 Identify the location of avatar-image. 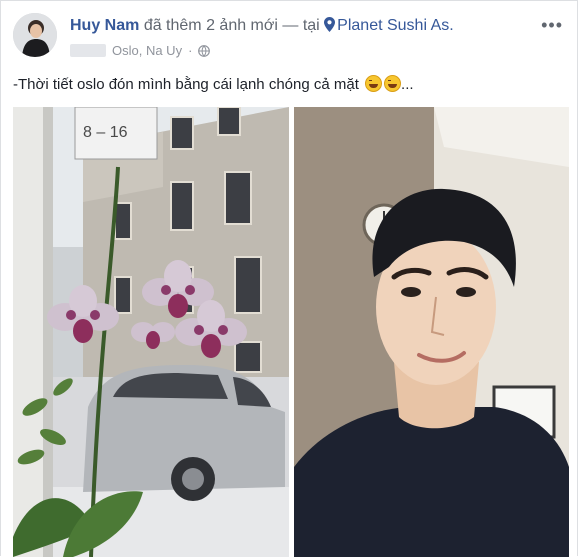
(35, 35).